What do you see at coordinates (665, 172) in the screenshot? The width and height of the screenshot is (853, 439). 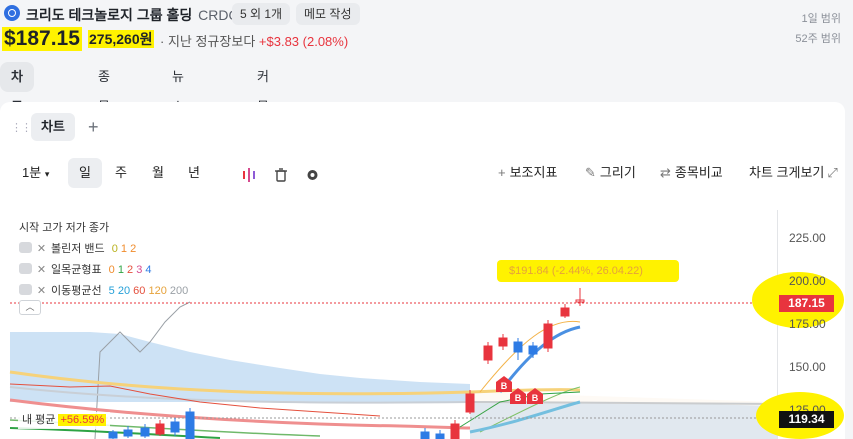 I see `swap-icon: ⇄` at bounding box center [665, 172].